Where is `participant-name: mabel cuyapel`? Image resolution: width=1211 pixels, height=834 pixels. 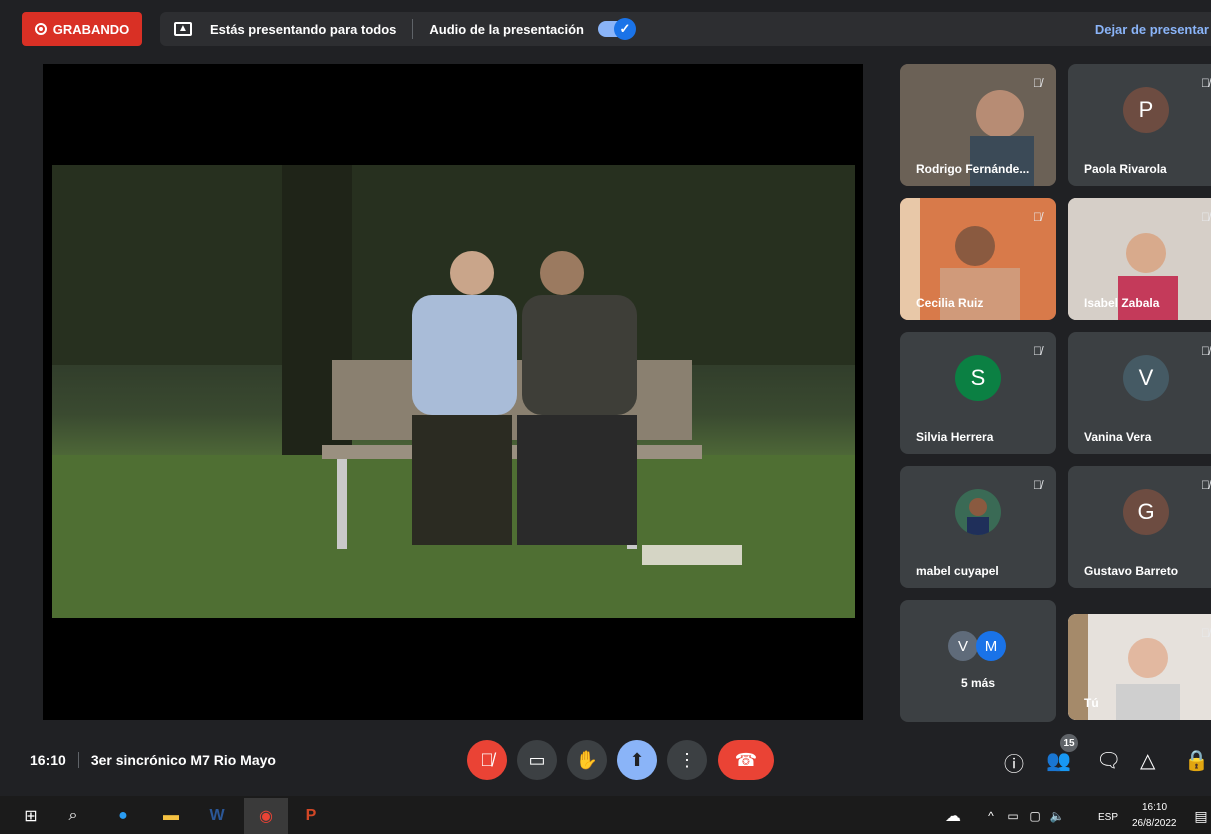 participant-name: mabel cuyapel is located at coordinates (957, 571).